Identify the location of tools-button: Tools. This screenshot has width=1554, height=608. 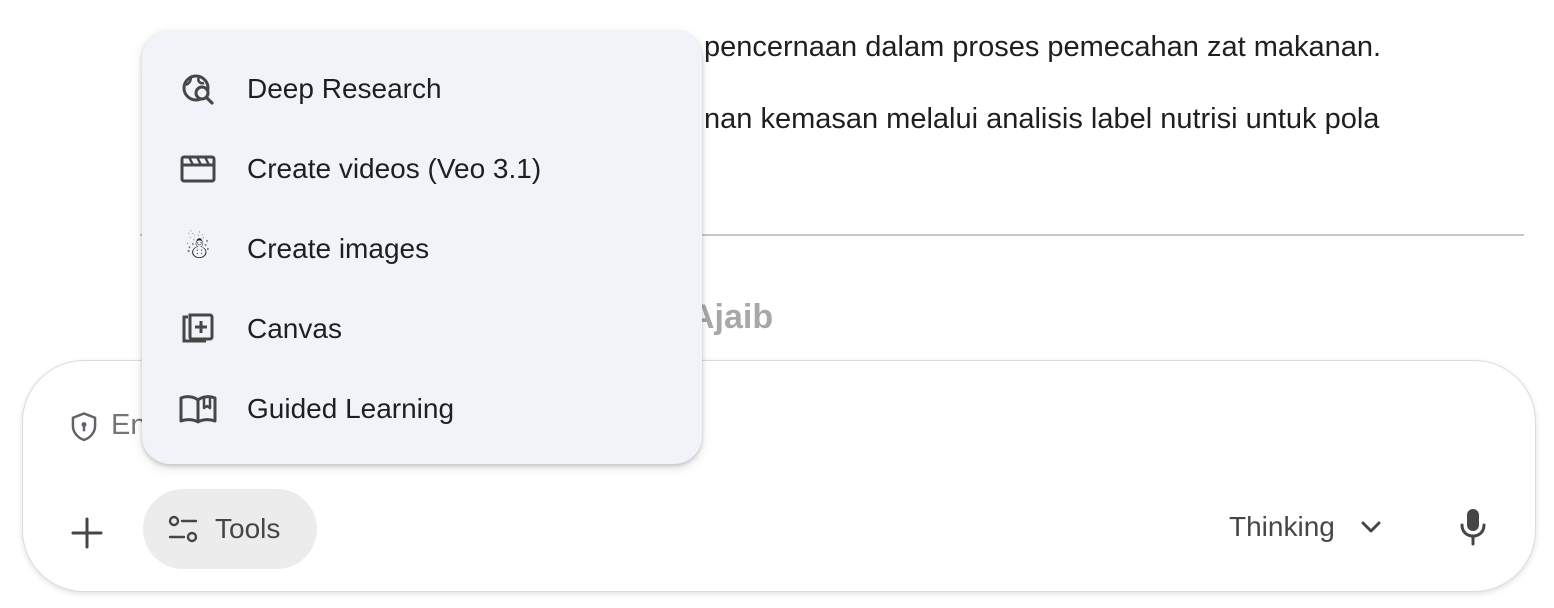
(230, 529).